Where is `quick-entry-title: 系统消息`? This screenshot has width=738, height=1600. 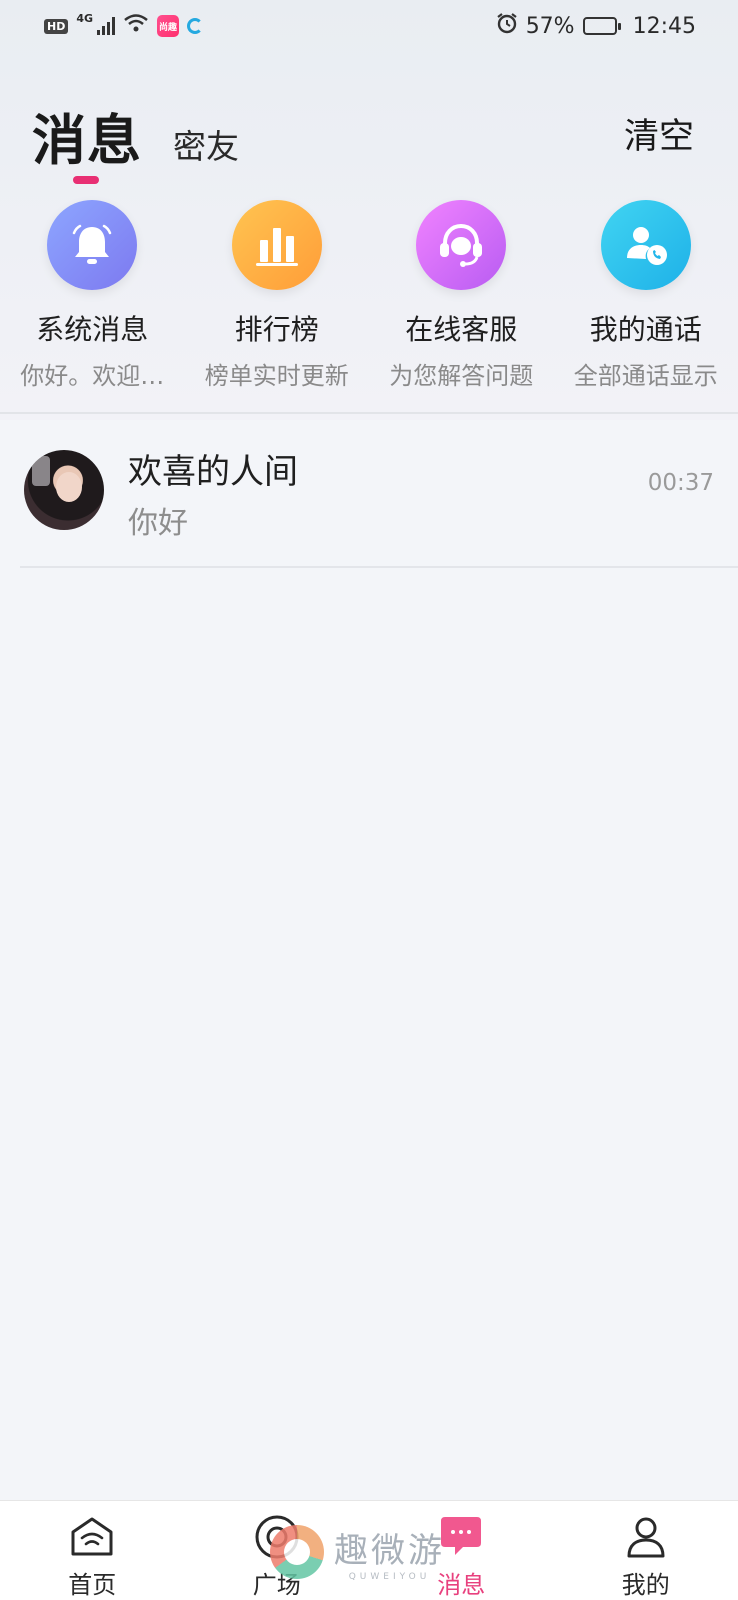 quick-entry-title: 系统消息 is located at coordinates (92, 329).